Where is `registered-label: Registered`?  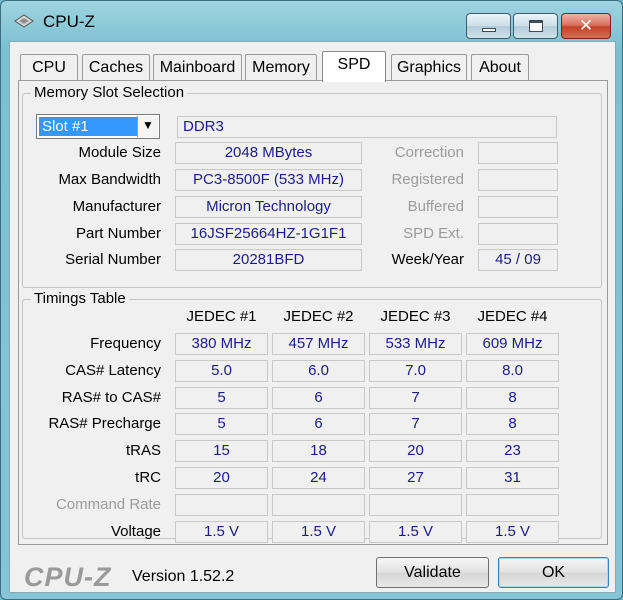 registered-label: Registered is located at coordinates (427, 179).